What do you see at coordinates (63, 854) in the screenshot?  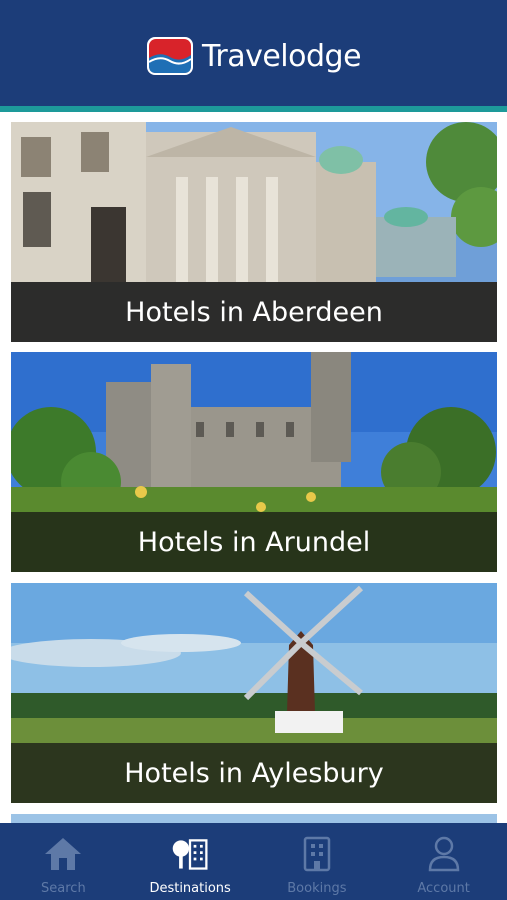 I see `home-icon` at bounding box center [63, 854].